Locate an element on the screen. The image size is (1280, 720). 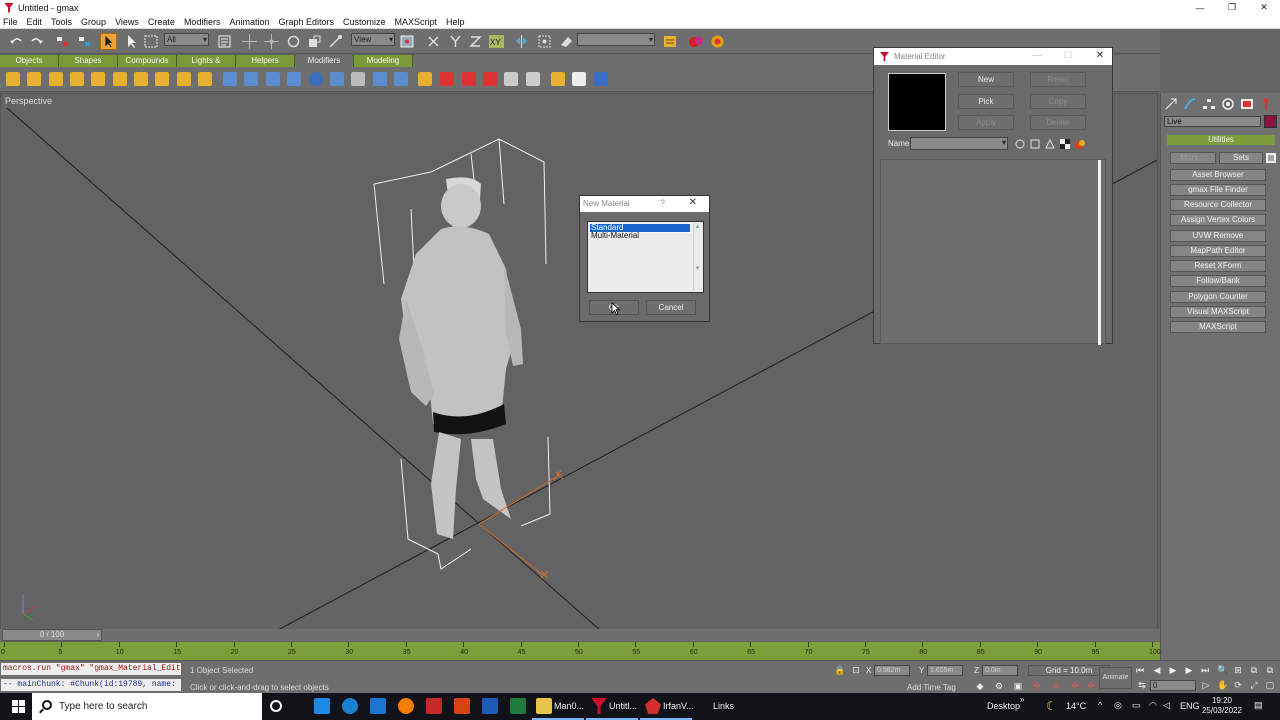
help-button: ? is located at coordinates (662, 203).